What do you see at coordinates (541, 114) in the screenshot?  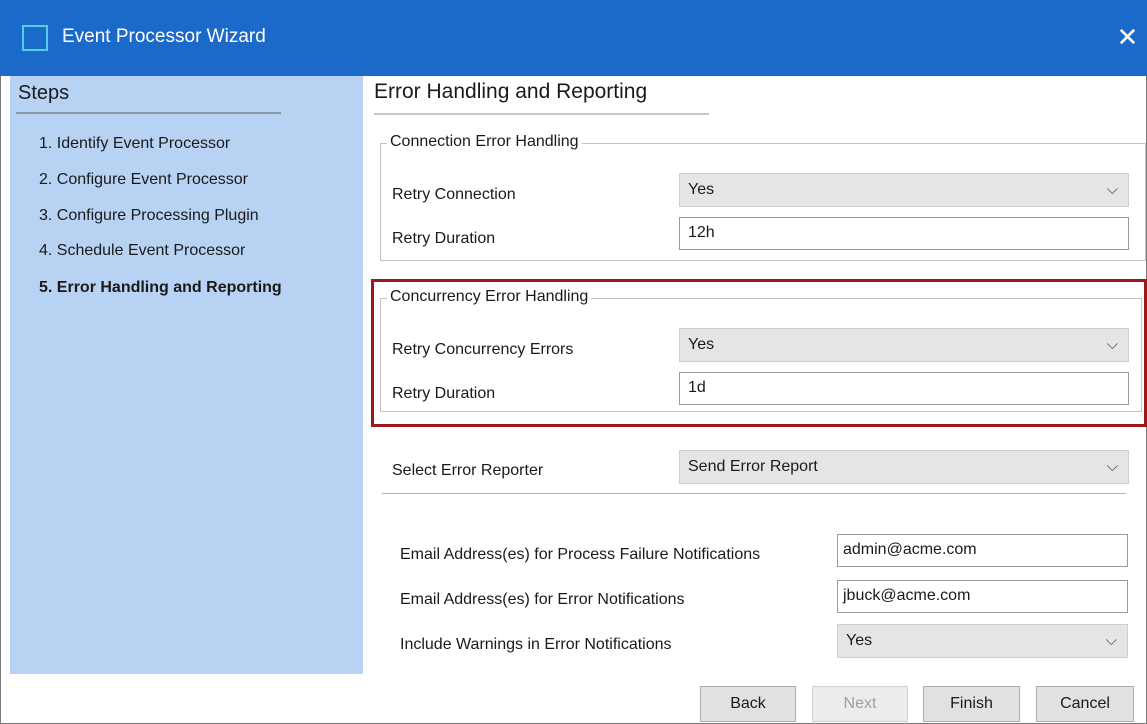 I see `page-title-underline` at bounding box center [541, 114].